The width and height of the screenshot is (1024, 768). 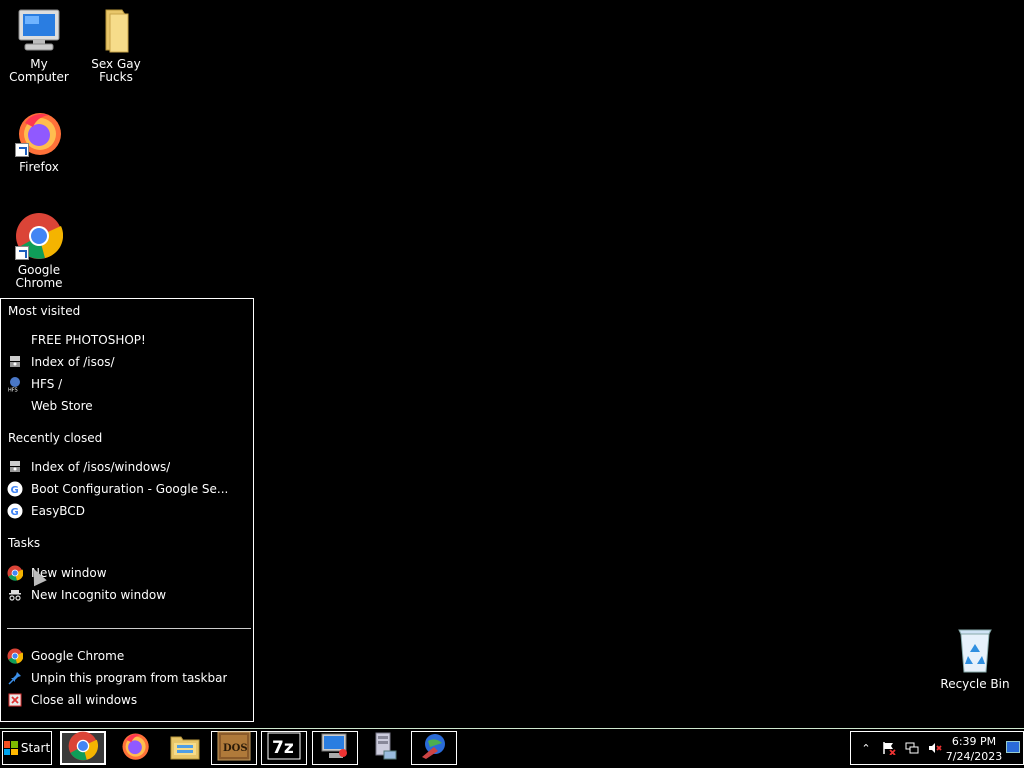 What do you see at coordinates (974, 741) in the screenshot?
I see `clock-time: 6:39 PM` at bounding box center [974, 741].